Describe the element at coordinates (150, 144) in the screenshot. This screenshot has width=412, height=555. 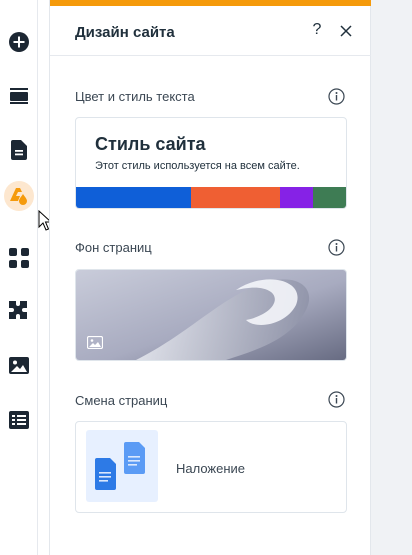
I see `style-preview-title: Стиль сайта` at that location.